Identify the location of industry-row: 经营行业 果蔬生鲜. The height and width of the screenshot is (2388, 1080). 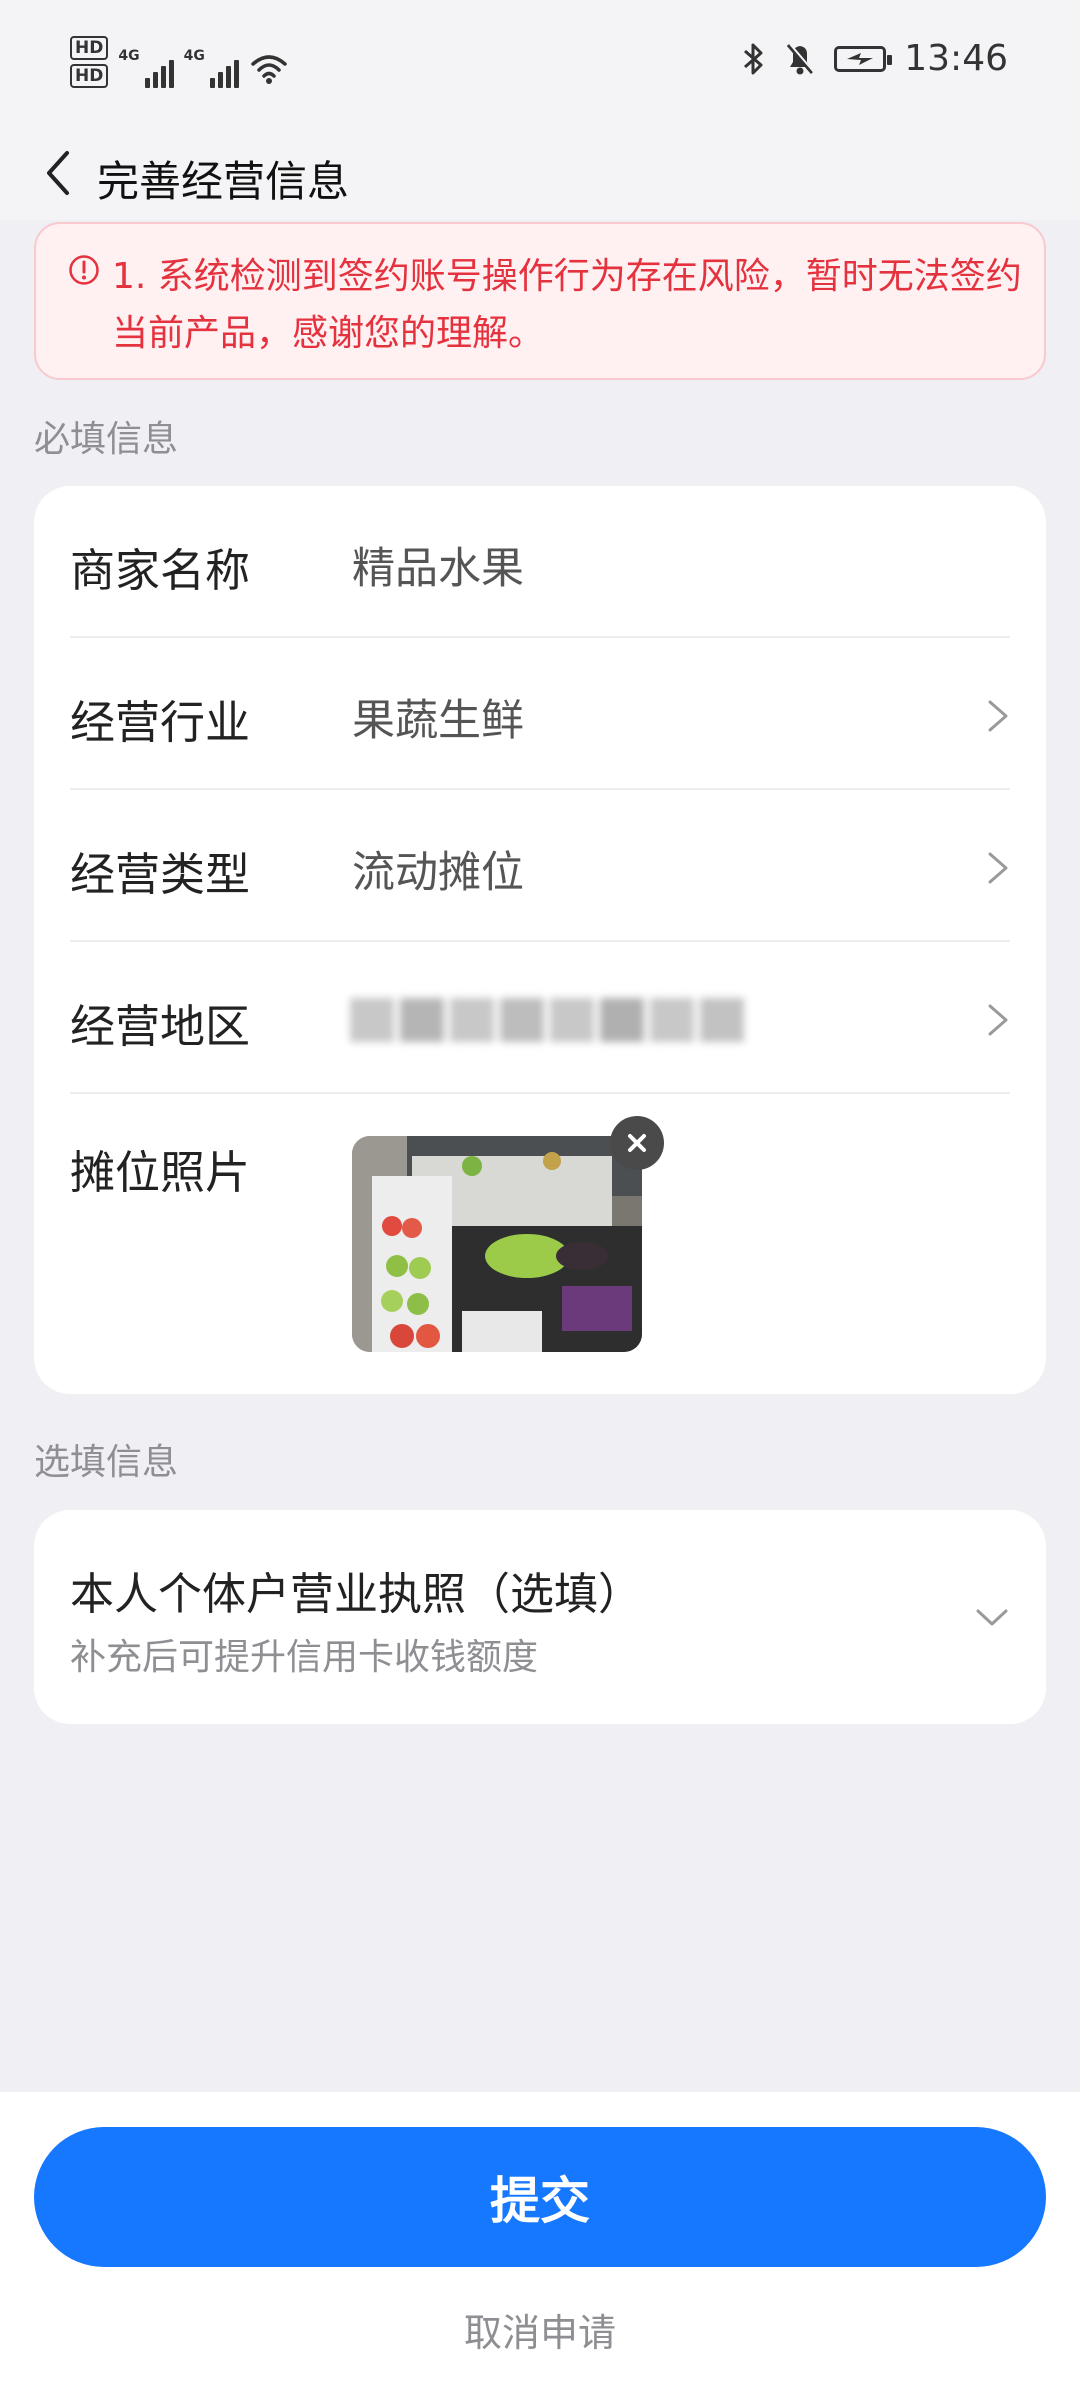
(540, 714).